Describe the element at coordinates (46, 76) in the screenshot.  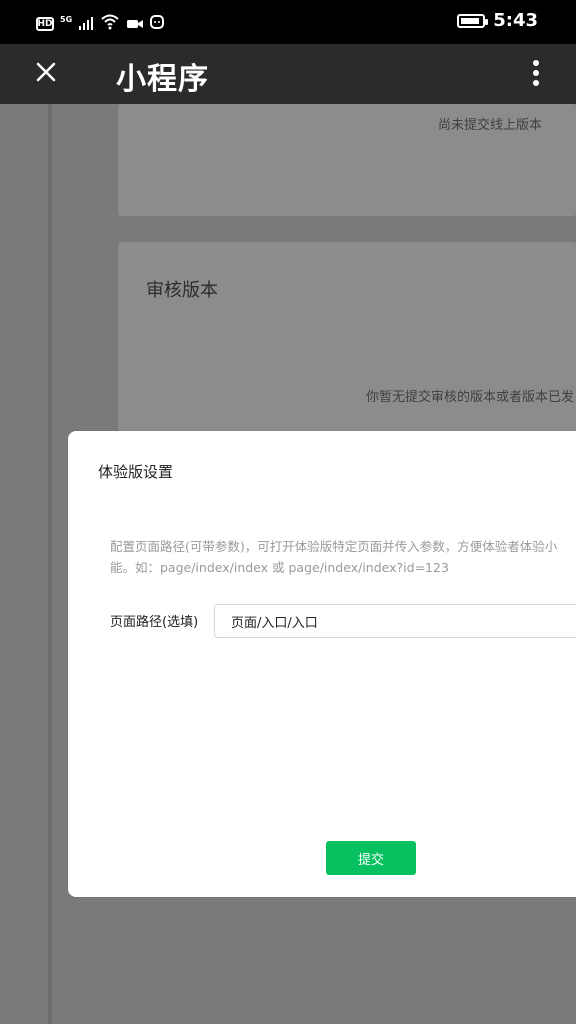
I see `close-icon` at that location.